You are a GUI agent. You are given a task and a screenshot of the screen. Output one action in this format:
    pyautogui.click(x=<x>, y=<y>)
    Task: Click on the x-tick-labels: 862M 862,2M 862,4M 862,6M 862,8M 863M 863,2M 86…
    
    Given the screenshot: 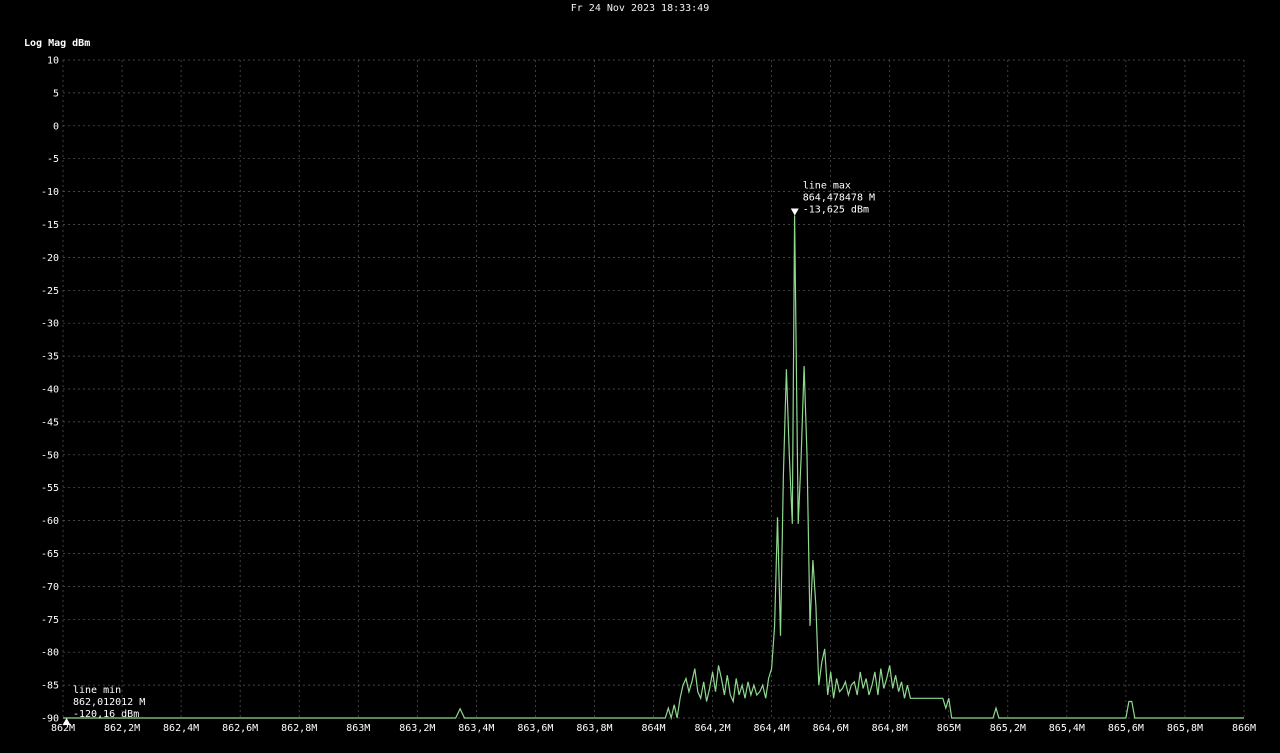 What is the action you would take?
    pyautogui.click(x=653, y=728)
    